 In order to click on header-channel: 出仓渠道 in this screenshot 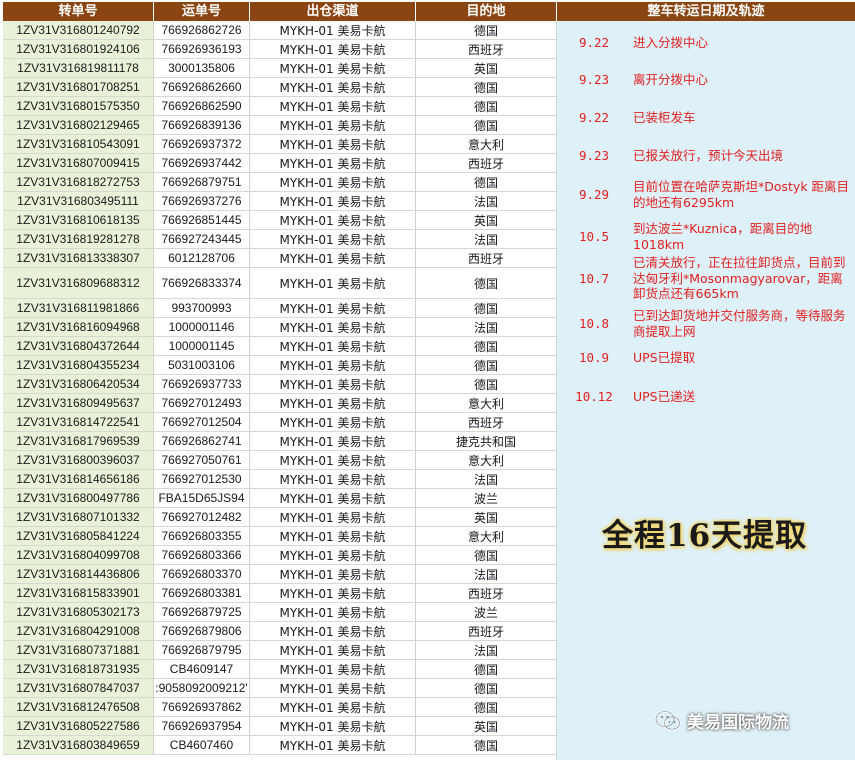, I will do `click(333, 11)`.